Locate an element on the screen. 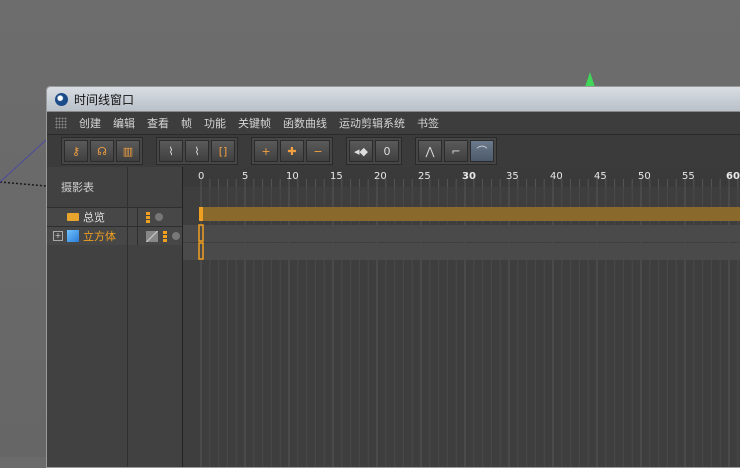  cube-icon is located at coordinates (73, 236).